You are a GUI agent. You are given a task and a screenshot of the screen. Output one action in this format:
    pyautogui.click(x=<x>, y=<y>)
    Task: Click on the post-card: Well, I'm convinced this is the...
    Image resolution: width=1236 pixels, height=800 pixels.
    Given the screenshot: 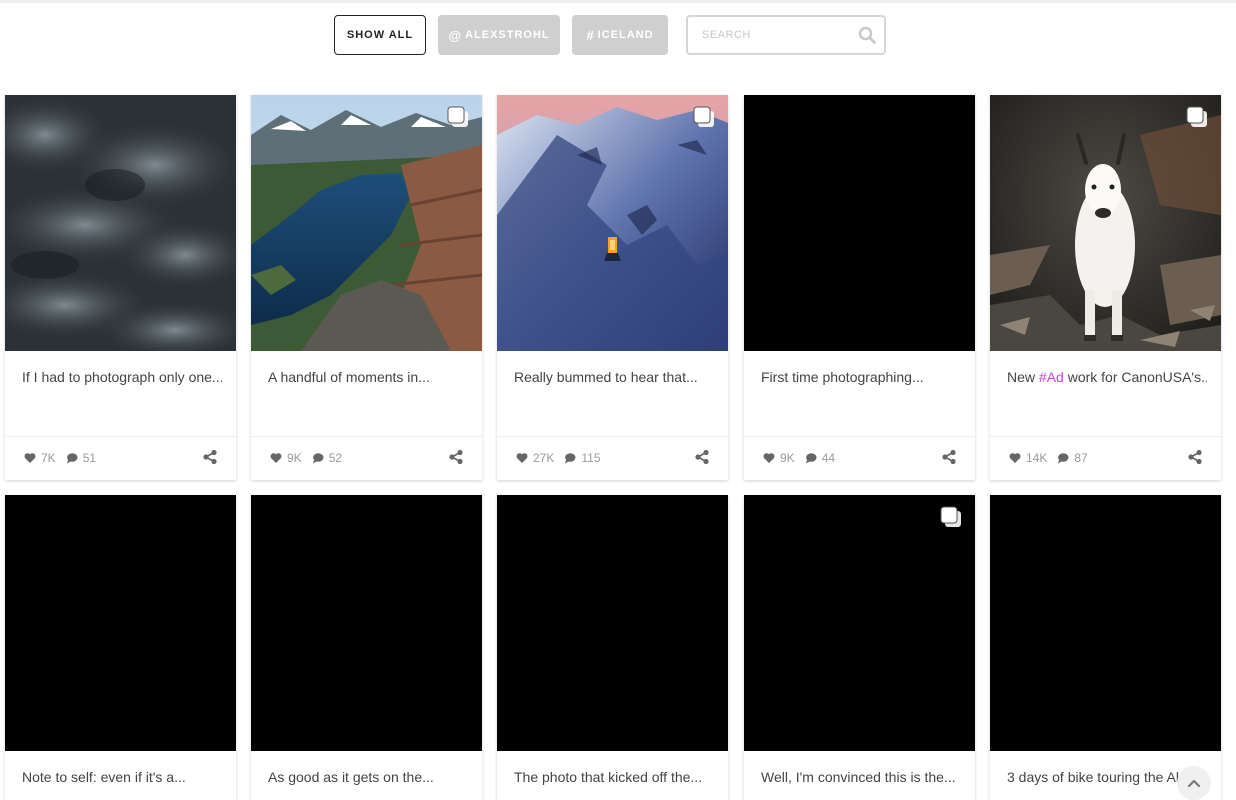 What is the action you would take?
    pyautogui.click(x=859, y=647)
    